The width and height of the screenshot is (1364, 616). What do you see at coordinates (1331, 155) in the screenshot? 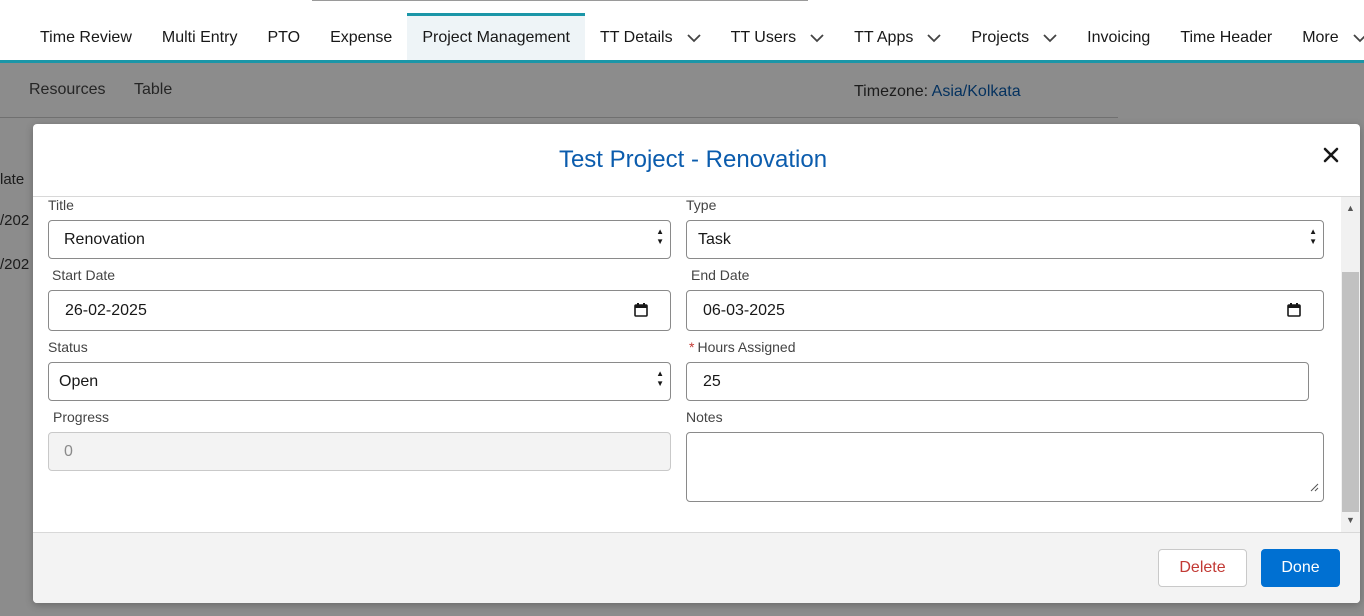
I see `close-icon` at bounding box center [1331, 155].